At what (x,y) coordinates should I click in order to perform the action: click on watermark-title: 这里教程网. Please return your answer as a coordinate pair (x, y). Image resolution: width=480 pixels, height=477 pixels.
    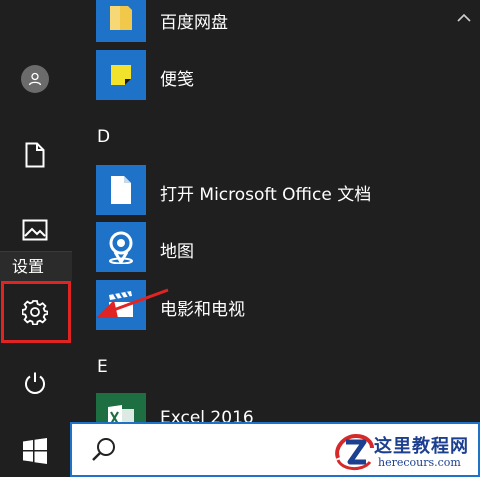
    Looking at the image, I should click on (421, 446).